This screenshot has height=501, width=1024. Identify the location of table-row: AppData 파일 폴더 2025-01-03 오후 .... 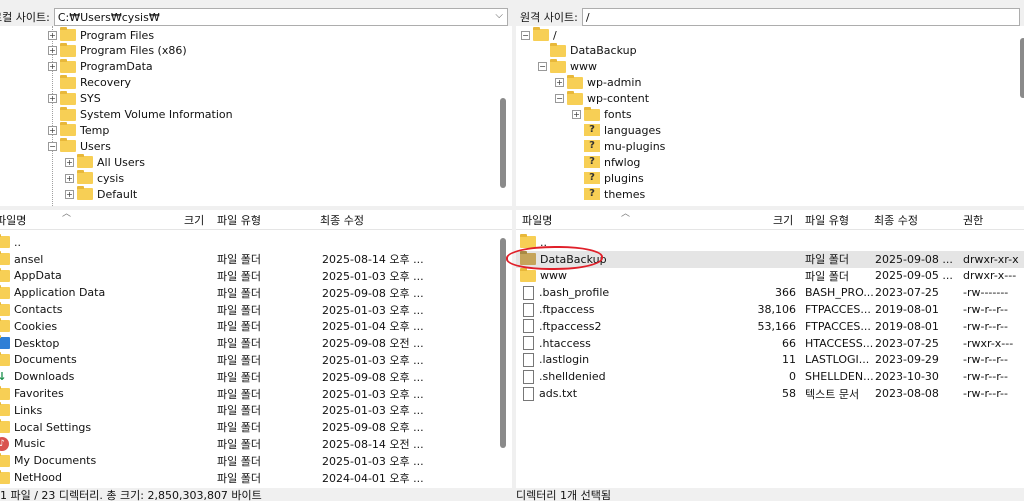
(249, 276).